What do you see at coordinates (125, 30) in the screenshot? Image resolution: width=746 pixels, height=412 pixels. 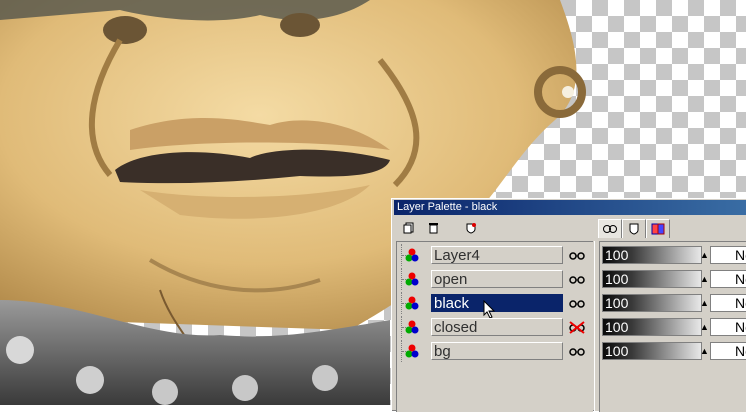 I see `nostril-left` at bounding box center [125, 30].